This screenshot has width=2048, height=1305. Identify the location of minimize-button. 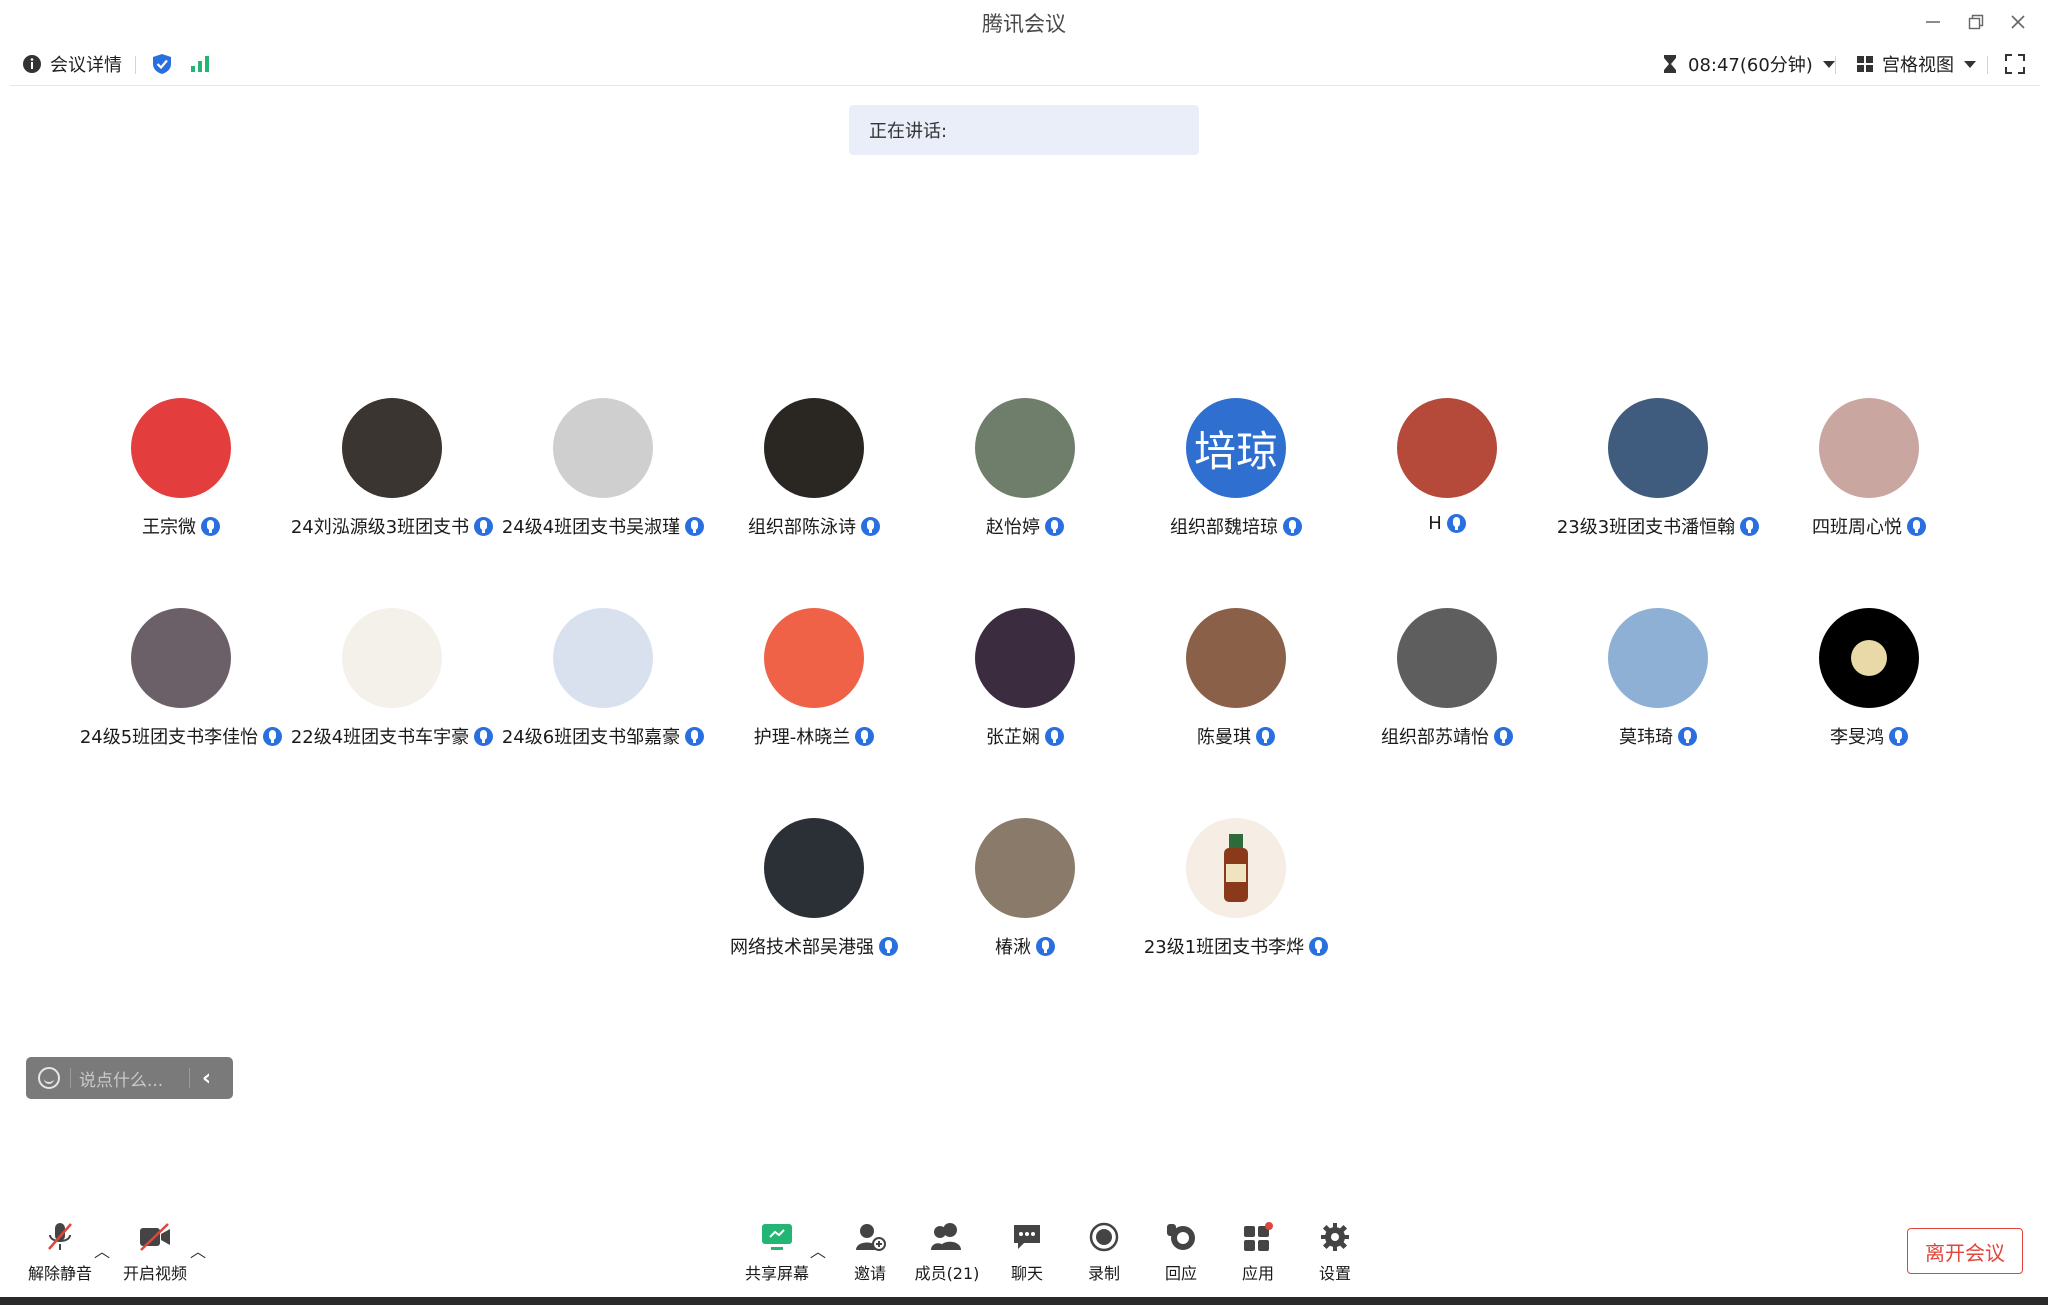
(1933, 22).